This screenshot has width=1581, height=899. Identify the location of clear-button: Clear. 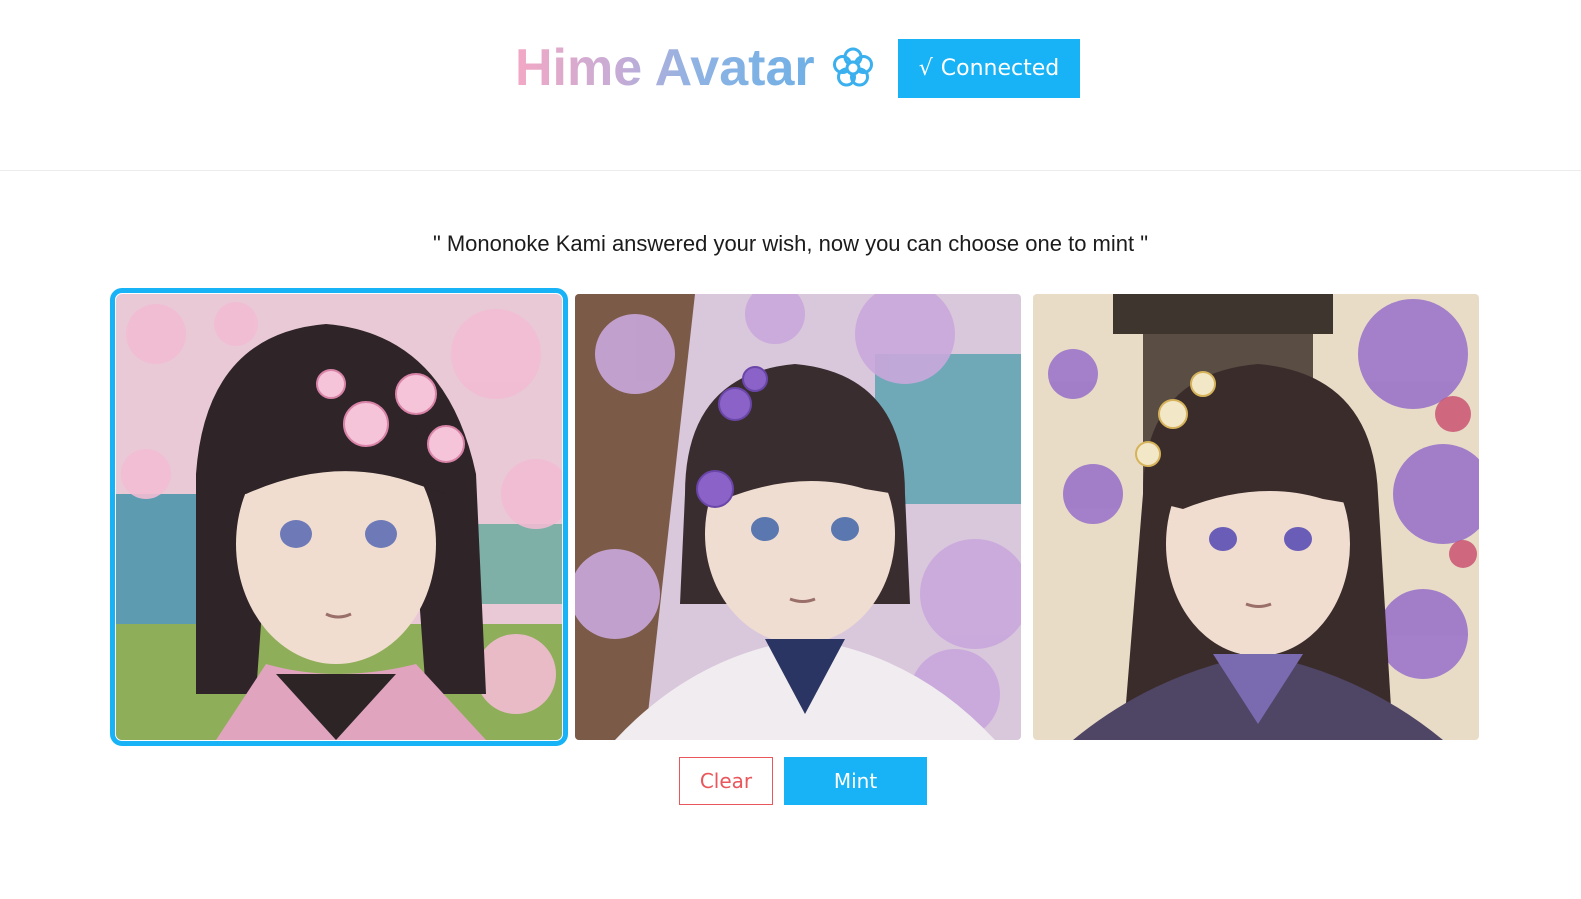
(726, 781).